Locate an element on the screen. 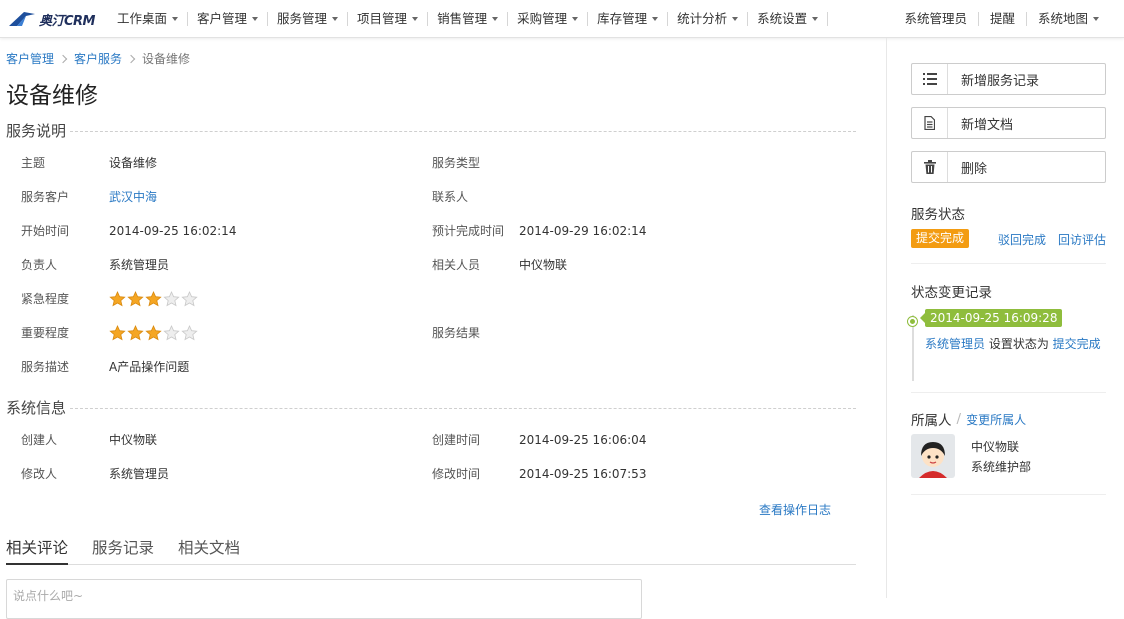 Image resolution: width=1124 pixels, height=619 pixels. field-label-service-type: 服务类型 is located at coordinates (456, 163).